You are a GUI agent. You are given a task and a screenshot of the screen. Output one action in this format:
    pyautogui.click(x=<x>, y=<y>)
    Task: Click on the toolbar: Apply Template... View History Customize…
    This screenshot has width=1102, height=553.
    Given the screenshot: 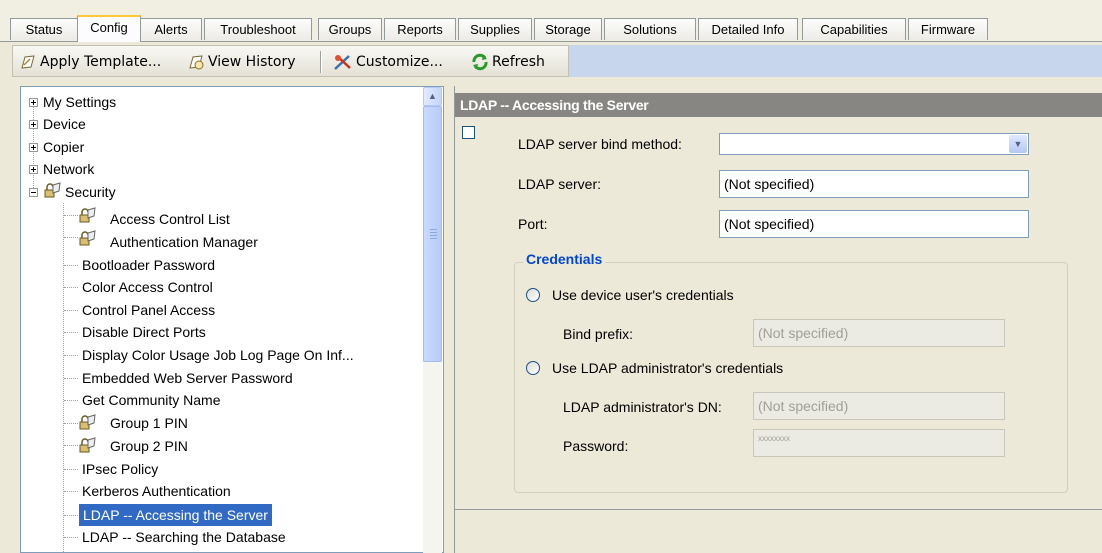 What is the action you would take?
    pyautogui.click(x=290, y=61)
    